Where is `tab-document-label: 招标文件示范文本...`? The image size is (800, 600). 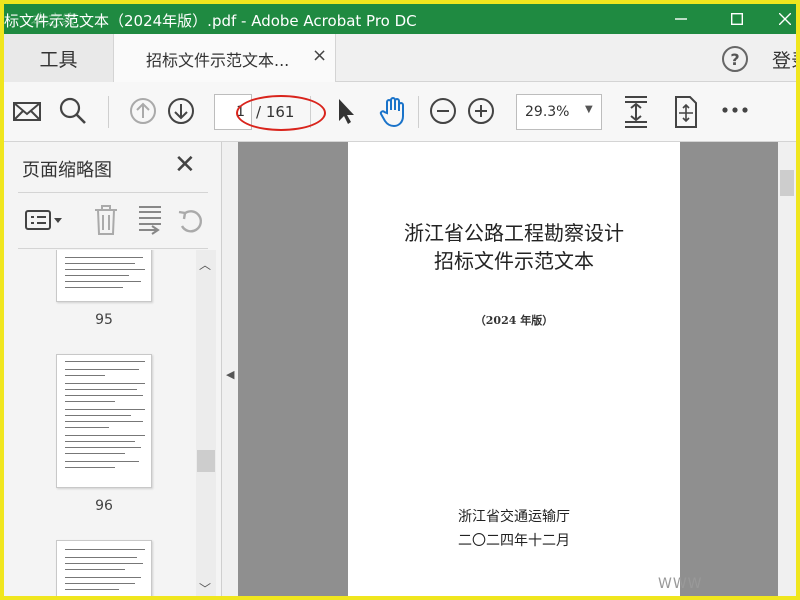 tab-document-label: 招标文件示范文本... is located at coordinates (218, 60).